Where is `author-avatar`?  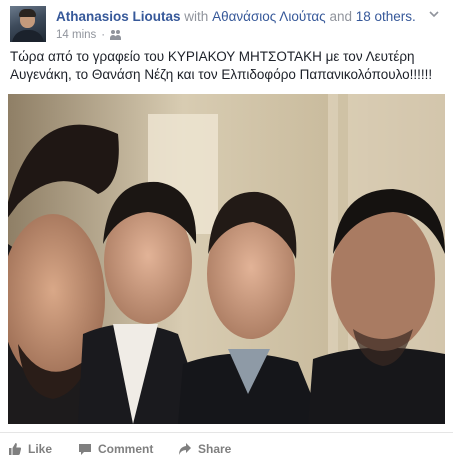 author-avatar is located at coordinates (28, 24).